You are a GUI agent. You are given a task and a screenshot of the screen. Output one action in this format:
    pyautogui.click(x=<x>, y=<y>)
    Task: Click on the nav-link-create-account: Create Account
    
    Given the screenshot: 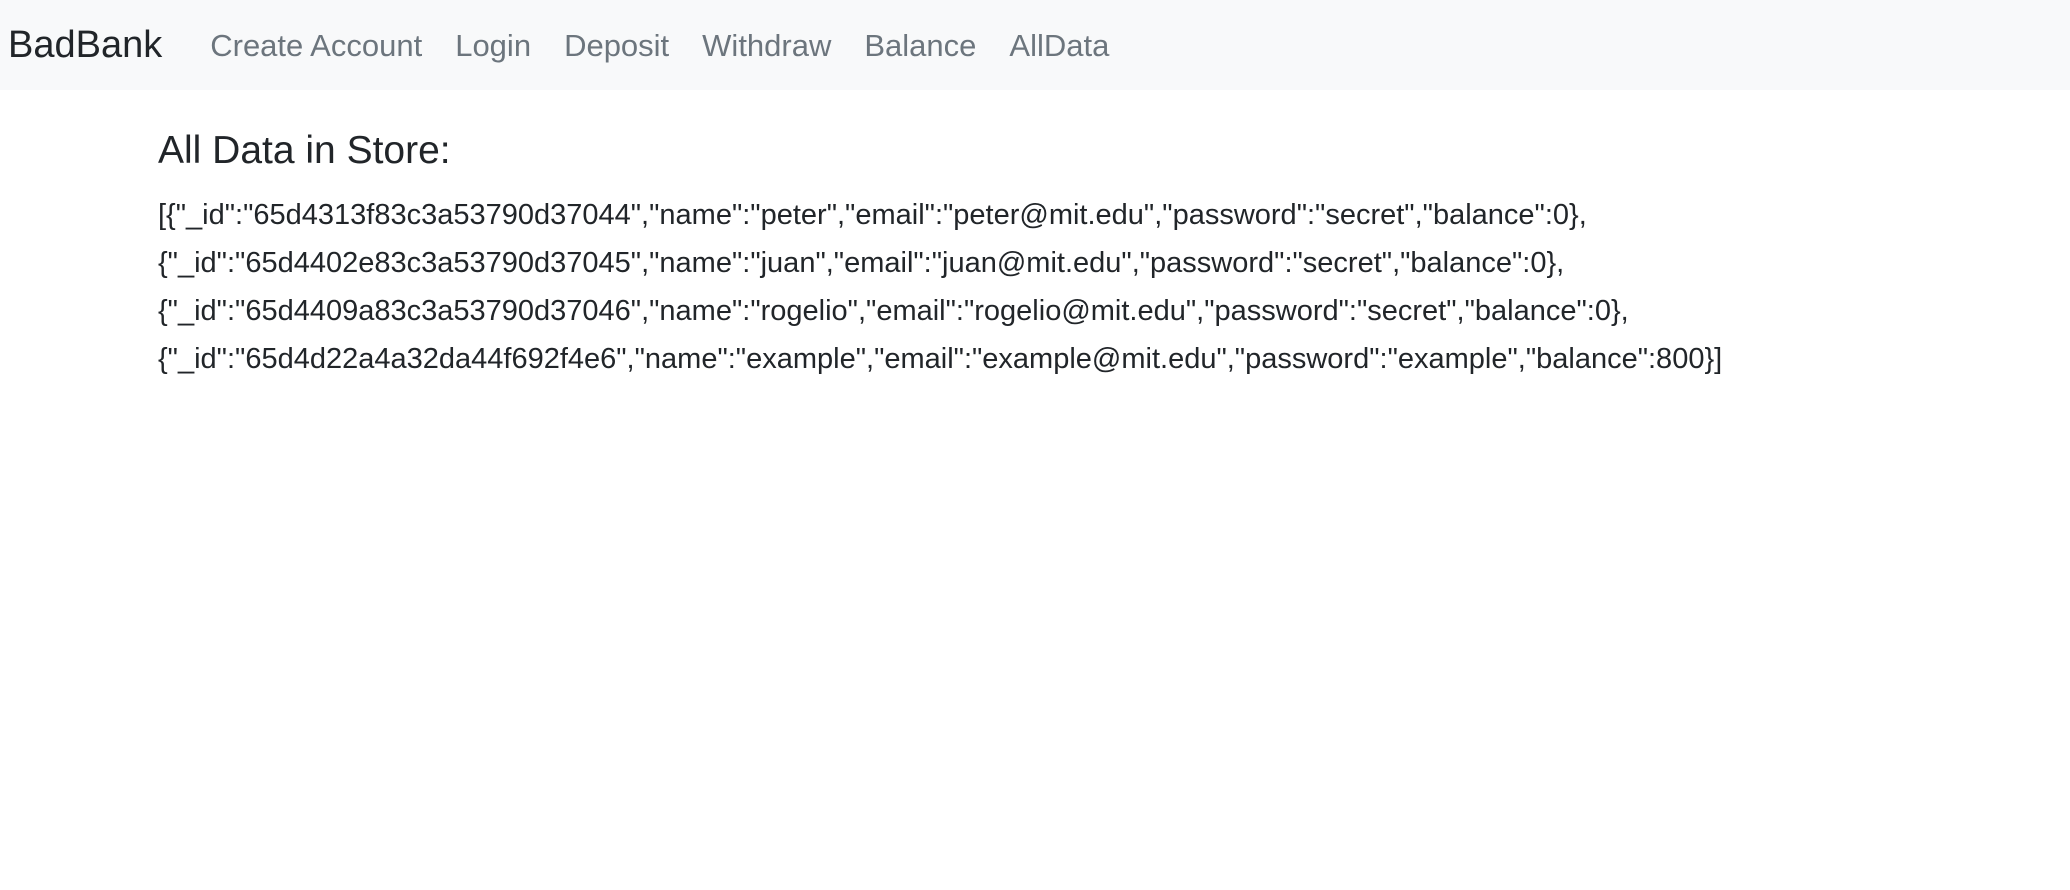 What is the action you would take?
    pyautogui.click(x=316, y=45)
    